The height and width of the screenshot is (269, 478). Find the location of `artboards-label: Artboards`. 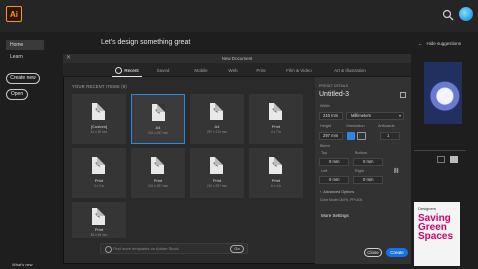

artboards-label: Artboards is located at coordinates (386, 126).